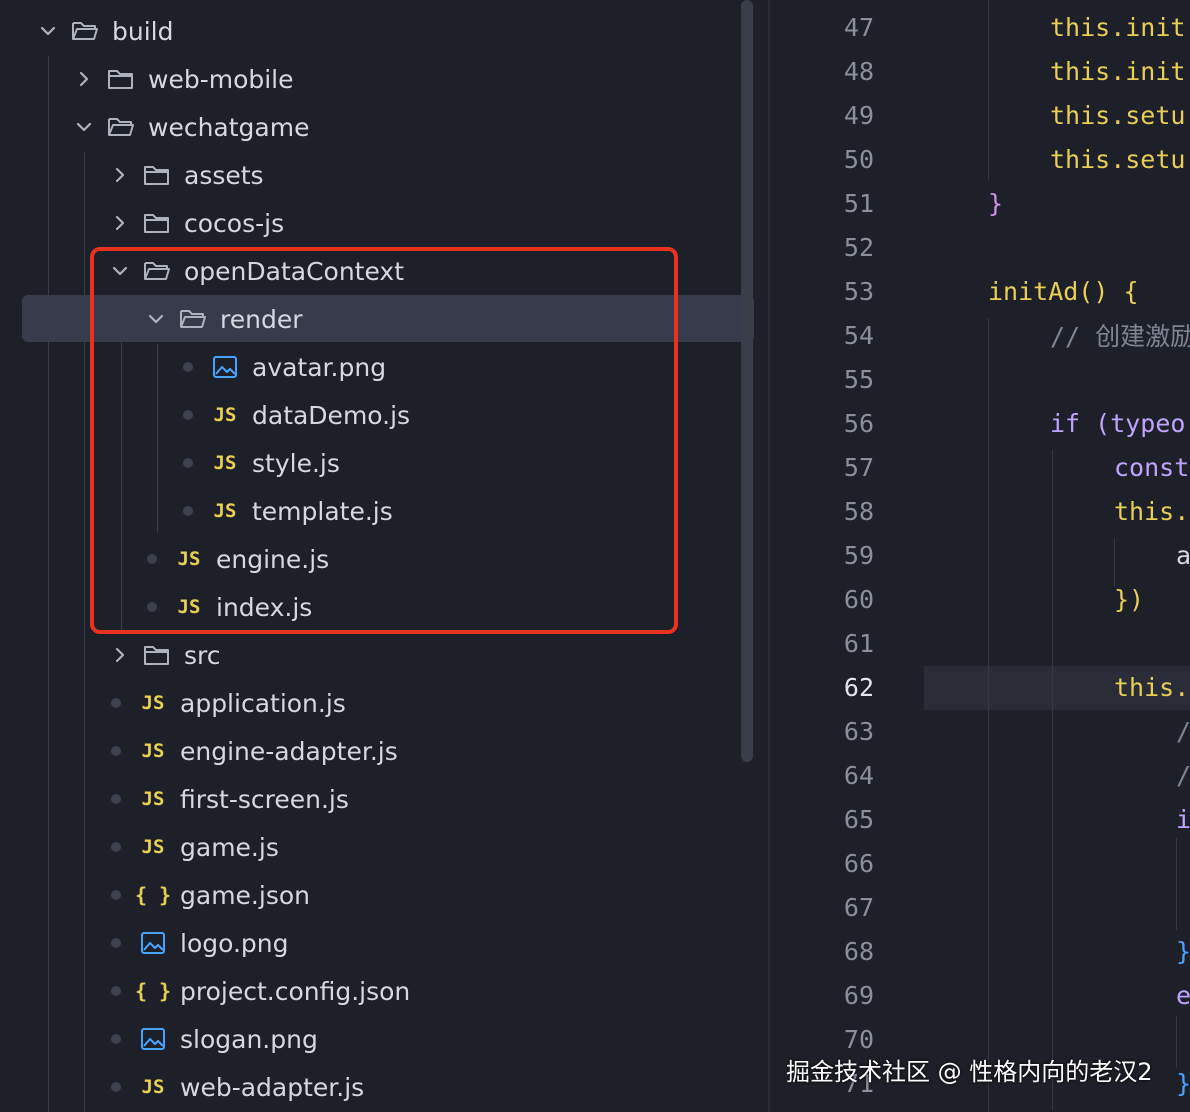 The image size is (1190, 1112). What do you see at coordinates (858, 731) in the screenshot?
I see `line-number: 63` at bounding box center [858, 731].